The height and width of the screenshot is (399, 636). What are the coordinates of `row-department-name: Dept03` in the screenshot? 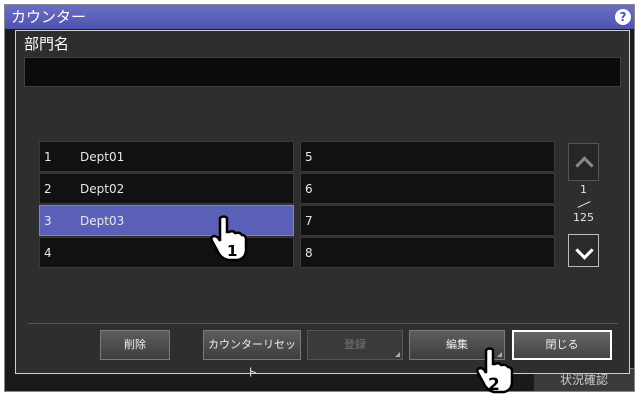 It's located at (102, 221).